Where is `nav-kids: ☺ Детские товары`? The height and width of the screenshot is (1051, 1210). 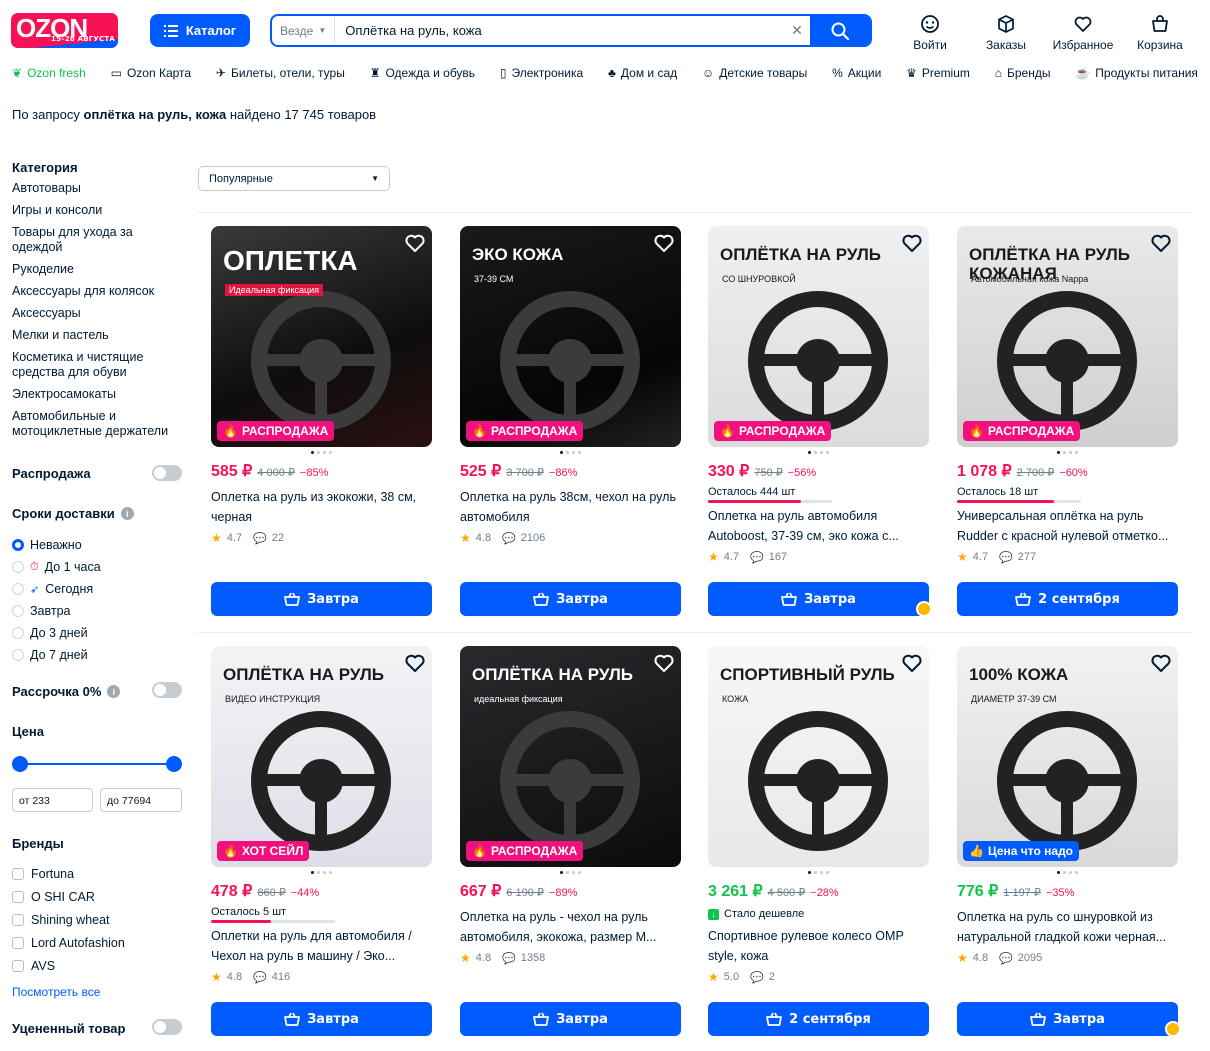
nav-kids: ☺ Детские товары is located at coordinates (754, 73).